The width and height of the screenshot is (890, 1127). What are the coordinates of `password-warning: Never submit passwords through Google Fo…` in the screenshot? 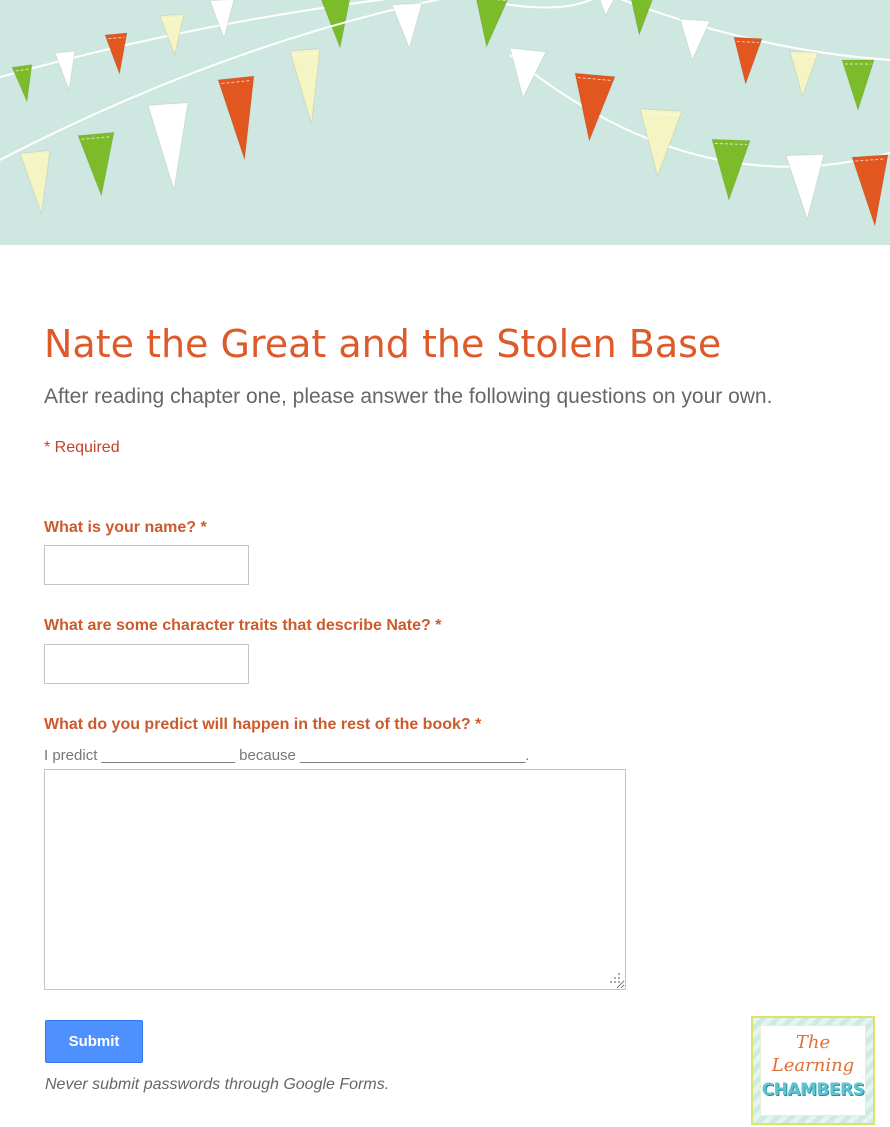 It's located at (217, 1084).